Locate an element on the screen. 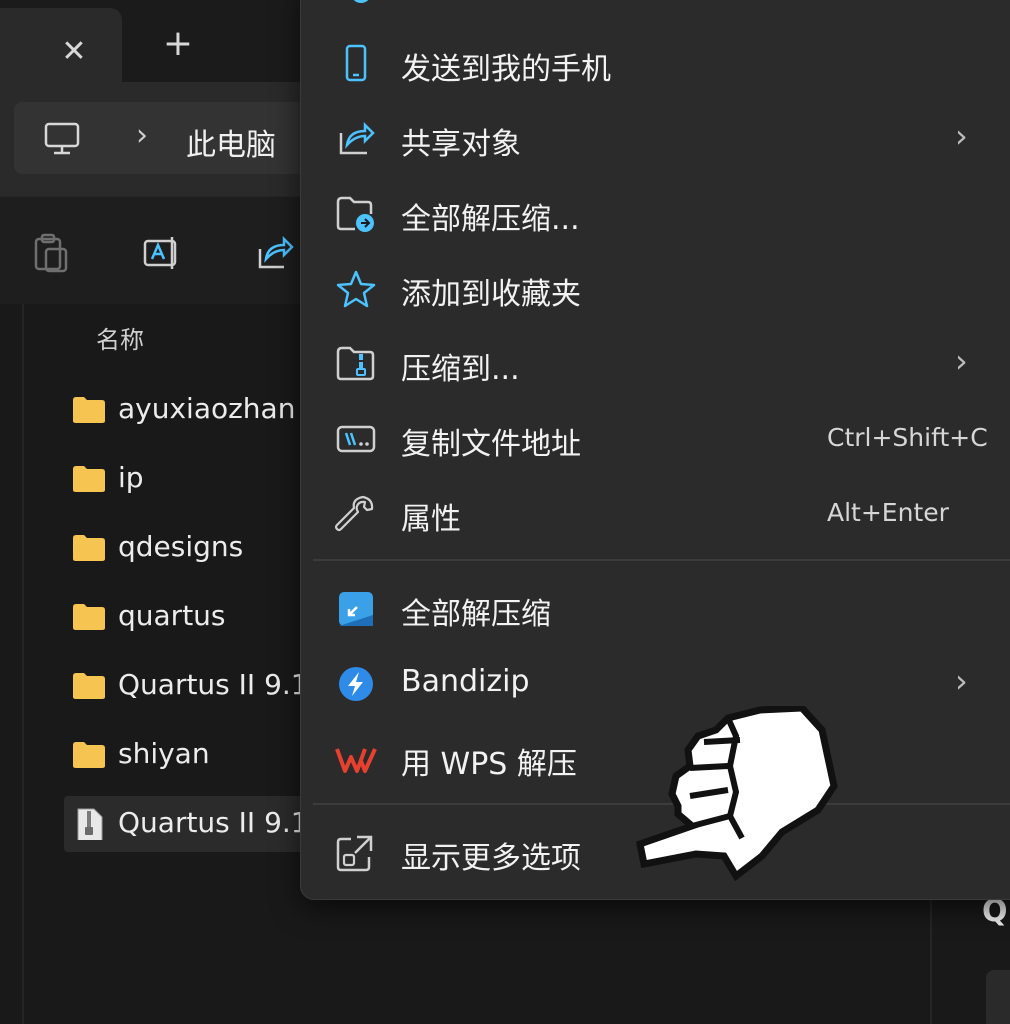  share-toolbar-icon is located at coordinates (274, 253).